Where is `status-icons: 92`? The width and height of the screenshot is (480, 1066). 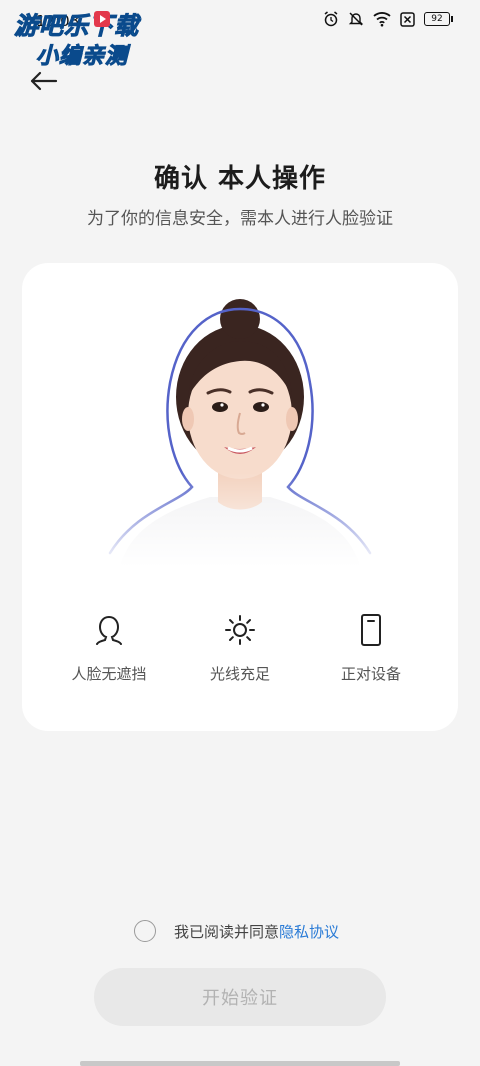
status-icons: 92 is located at coordinates (388, 19).